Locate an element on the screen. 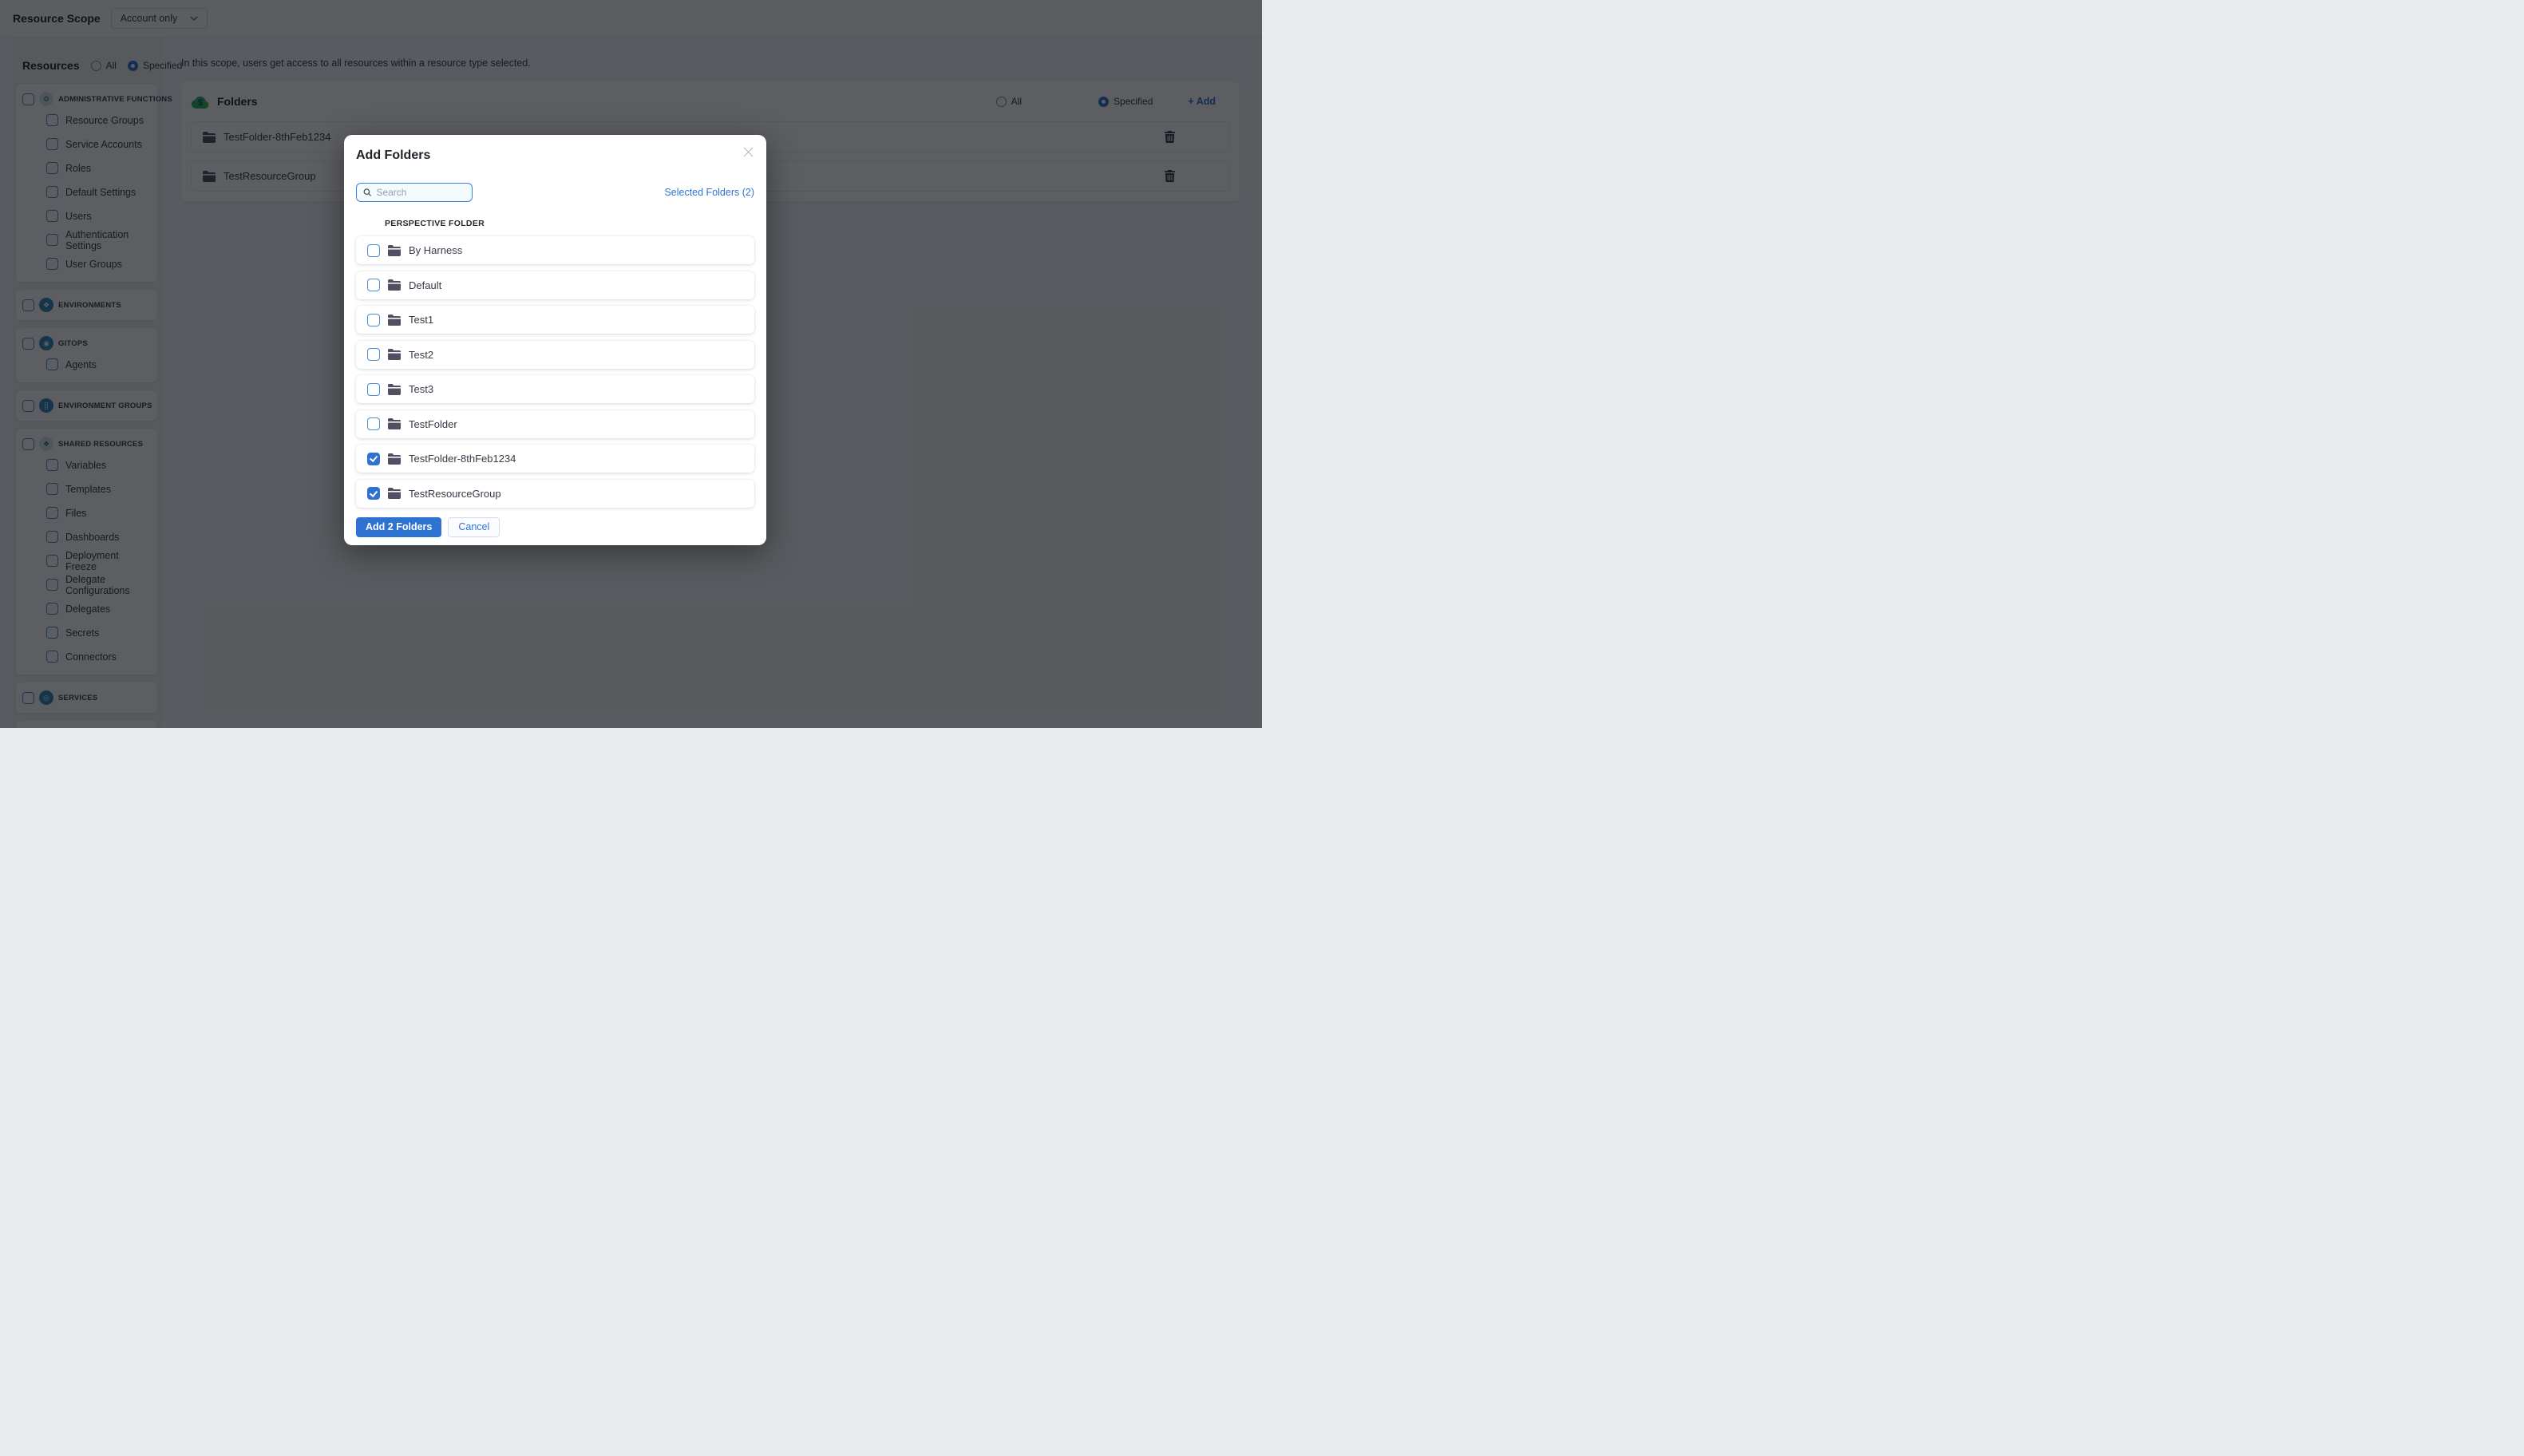 The image size is (2524, 1456). folder-option-row: Test1 is located at coordinates (555, 320).